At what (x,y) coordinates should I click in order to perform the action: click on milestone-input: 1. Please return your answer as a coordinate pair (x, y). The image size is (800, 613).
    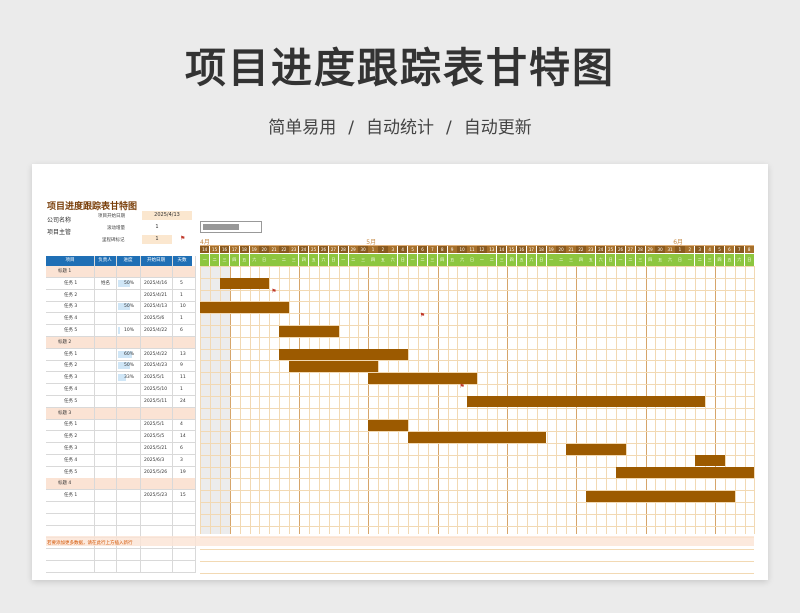
    Looking at the image, I should click on (157, 239).